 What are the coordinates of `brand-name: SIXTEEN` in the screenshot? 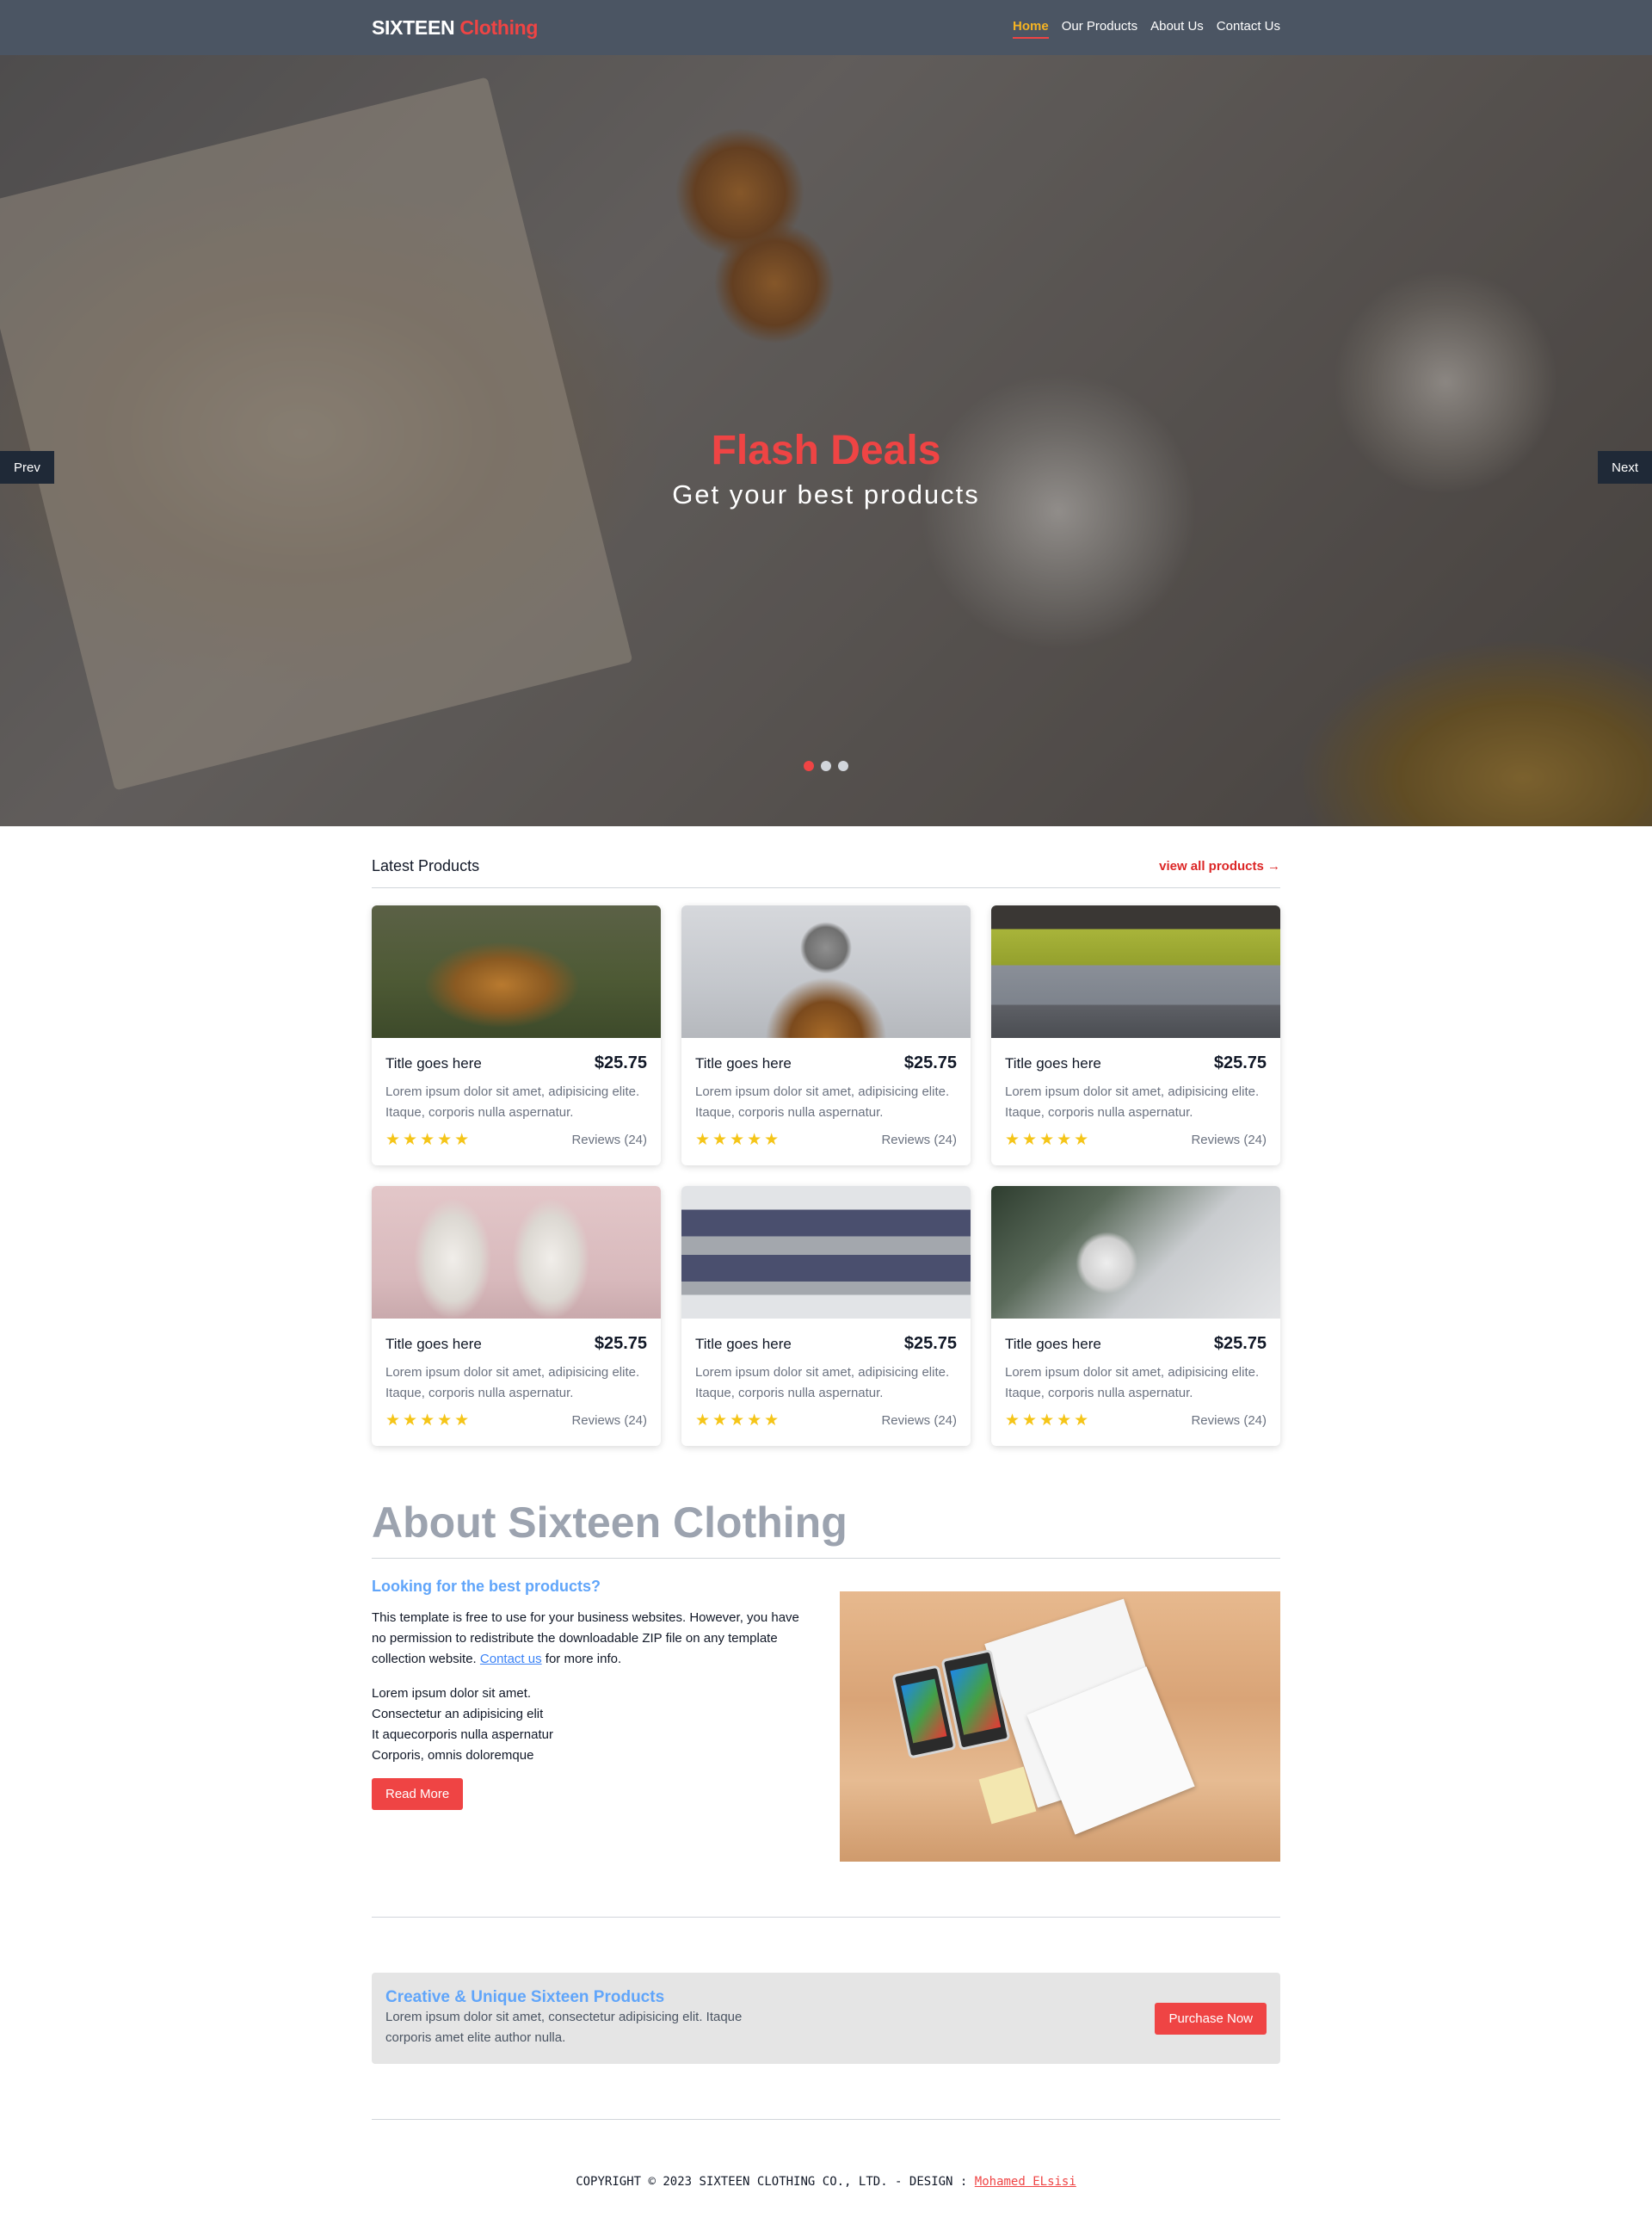 It's located at (413, 27).